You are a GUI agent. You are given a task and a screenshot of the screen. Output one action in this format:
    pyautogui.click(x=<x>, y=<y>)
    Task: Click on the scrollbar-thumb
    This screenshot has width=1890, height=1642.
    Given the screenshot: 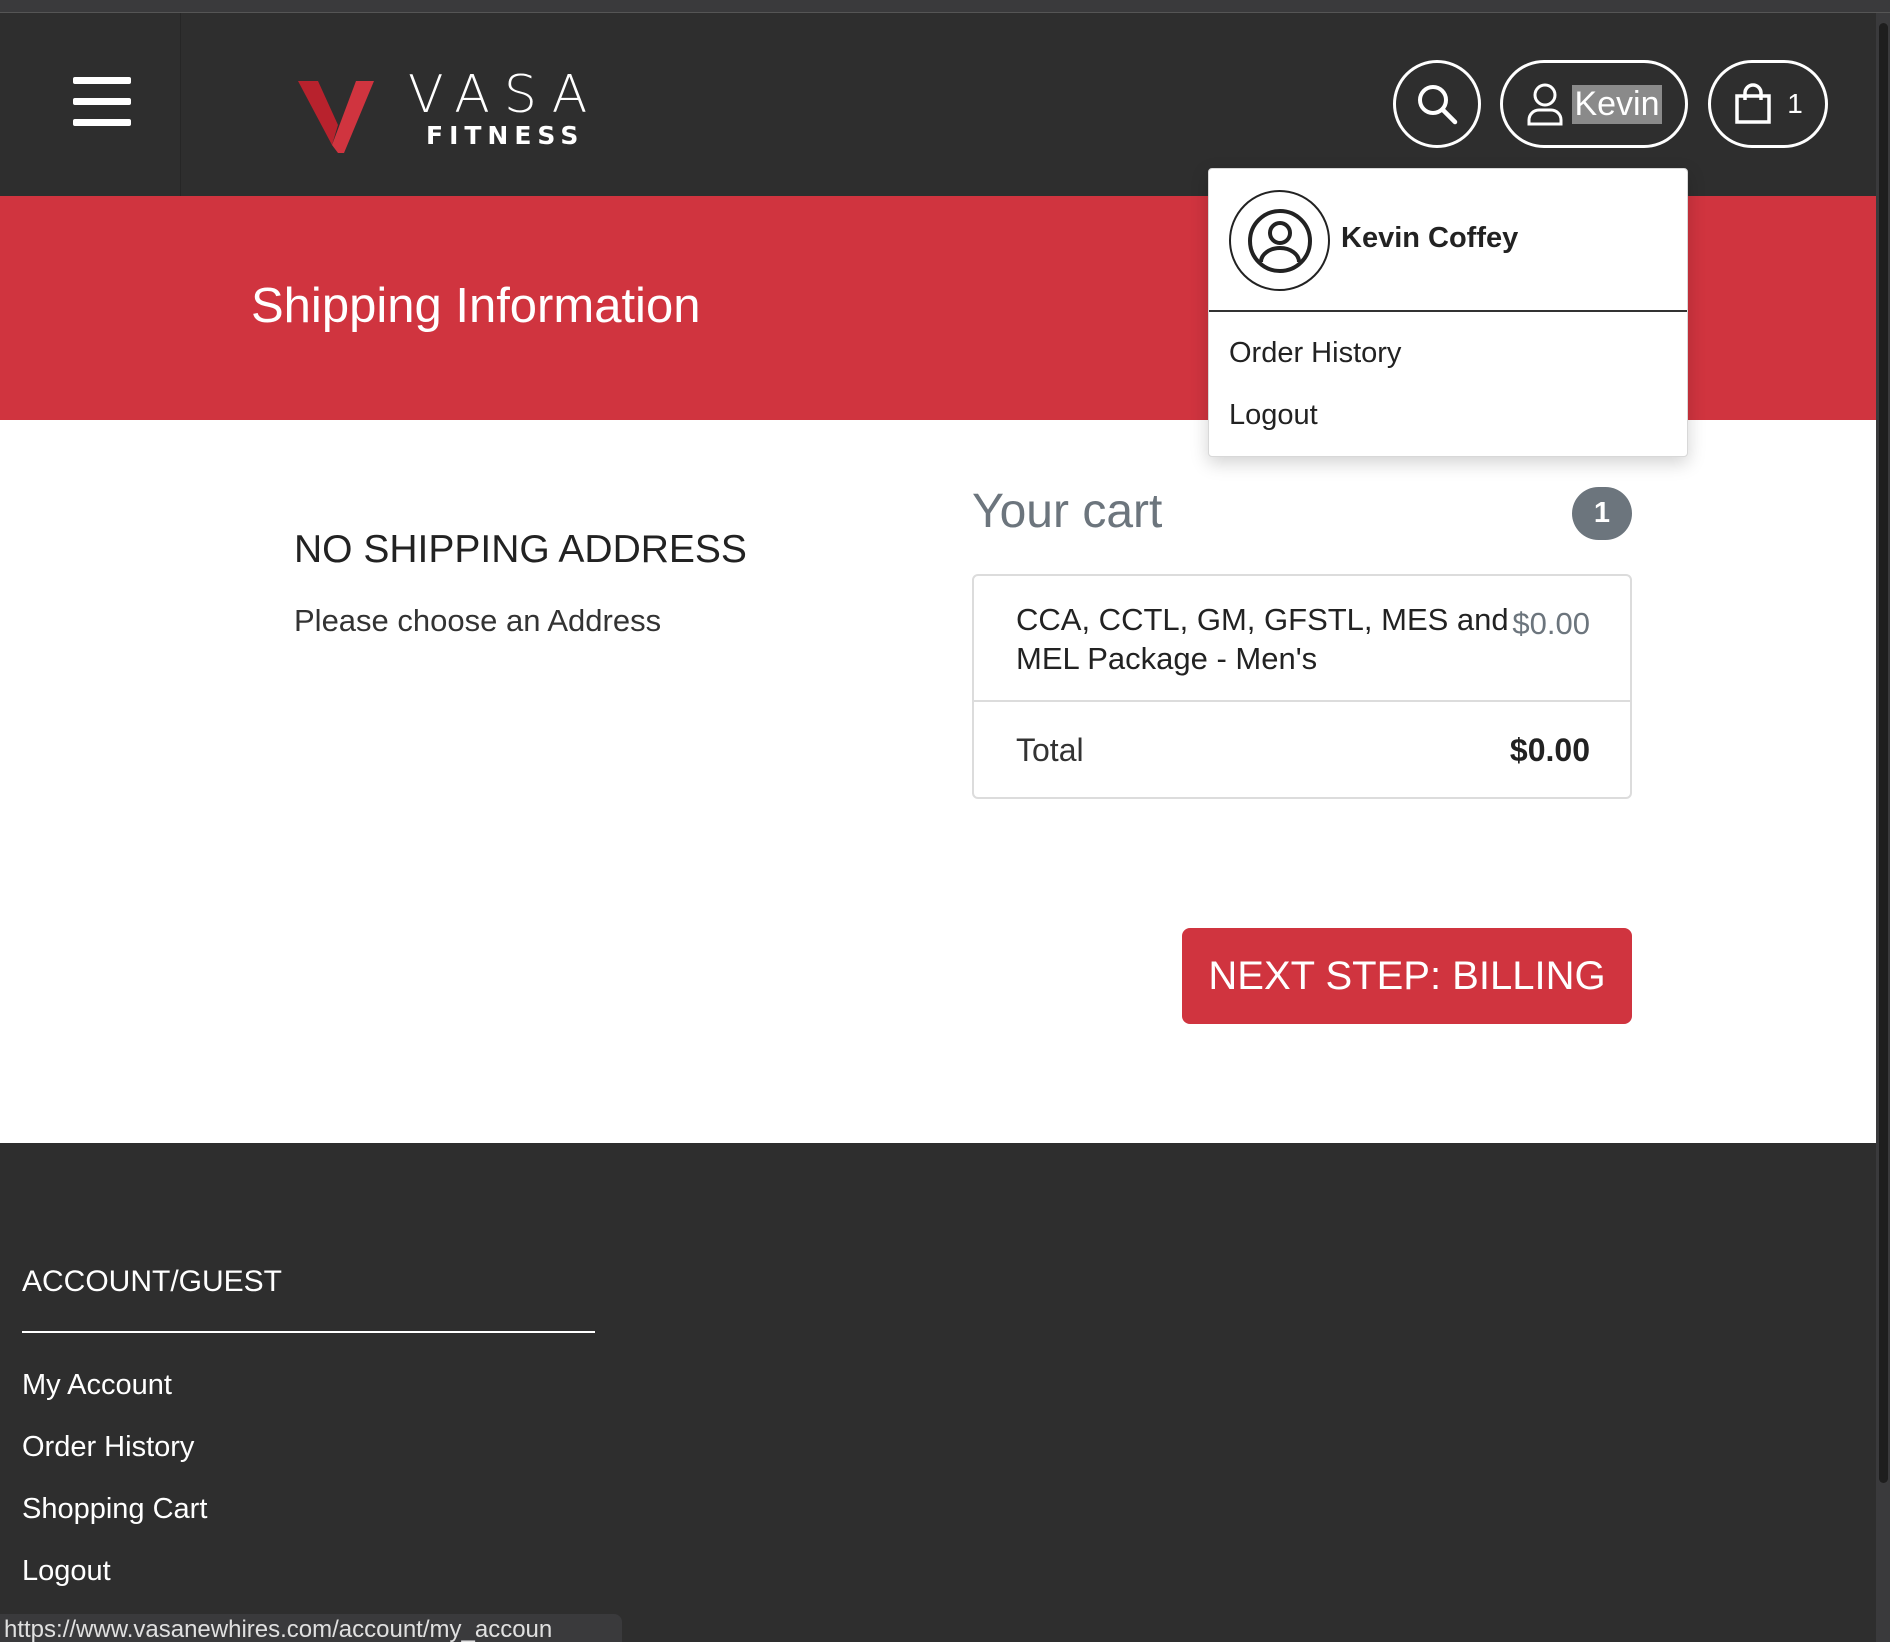 What is the action you would take?
    pyautogui.click(x=1883, y=753)
    